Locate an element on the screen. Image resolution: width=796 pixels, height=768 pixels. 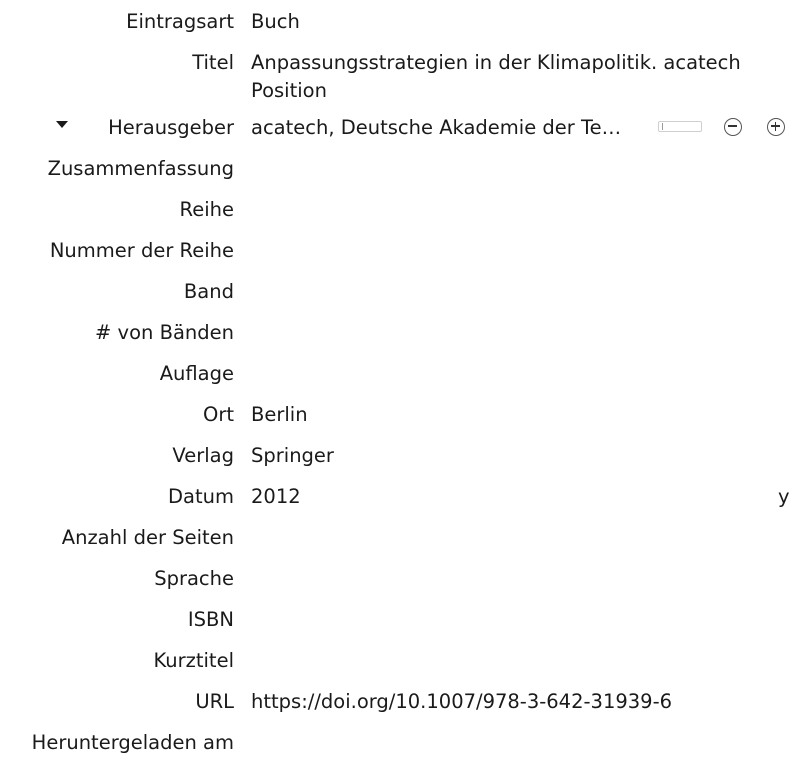
label-url: URL is located at coordinates (214, 701).